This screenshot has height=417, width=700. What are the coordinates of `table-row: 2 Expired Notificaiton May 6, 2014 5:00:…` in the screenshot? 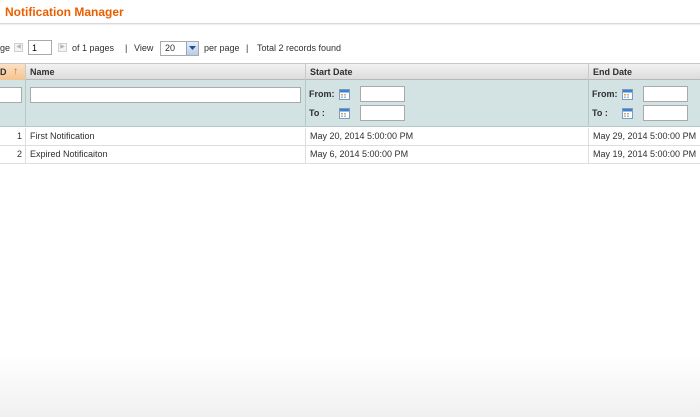 It's located at (350, 155).